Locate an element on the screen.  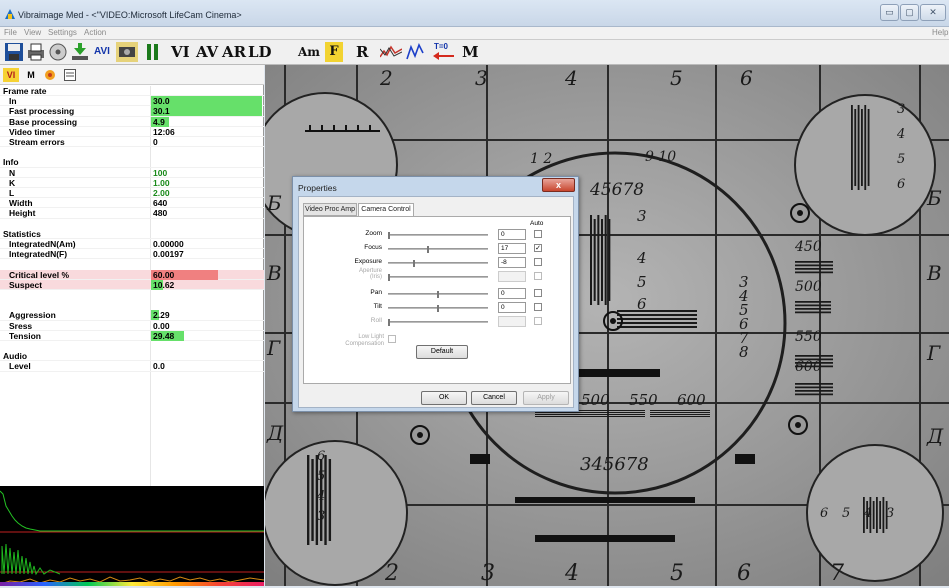
dialog-close-button: x is located at coordinates (558, 185).